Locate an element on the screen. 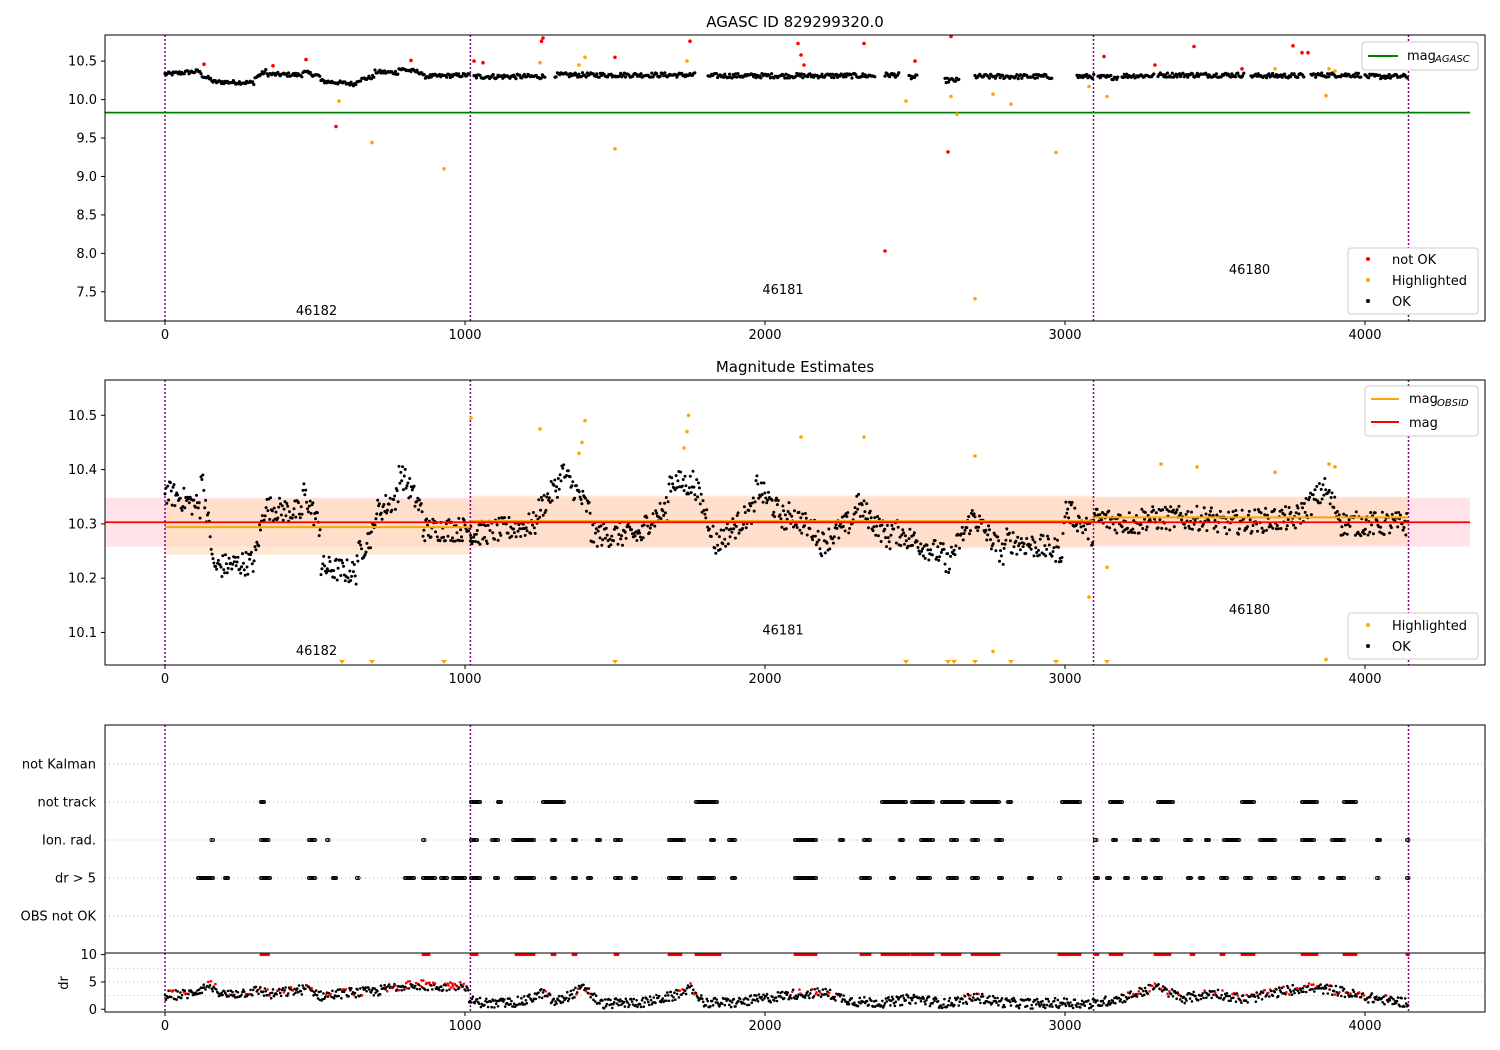  legend-label: OK is located at coordinates (1401, 302).